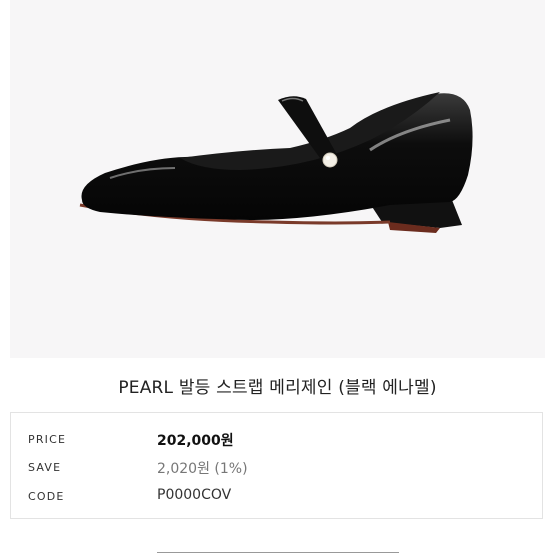 Image resolution: width=555 pixels, height=555 pixels. Describe the element at coordinates (277, 388) in the screenshot. I see `product-title: PEARL 발등 스트랩 메리제인 (블랙 에나멜)` at that location.